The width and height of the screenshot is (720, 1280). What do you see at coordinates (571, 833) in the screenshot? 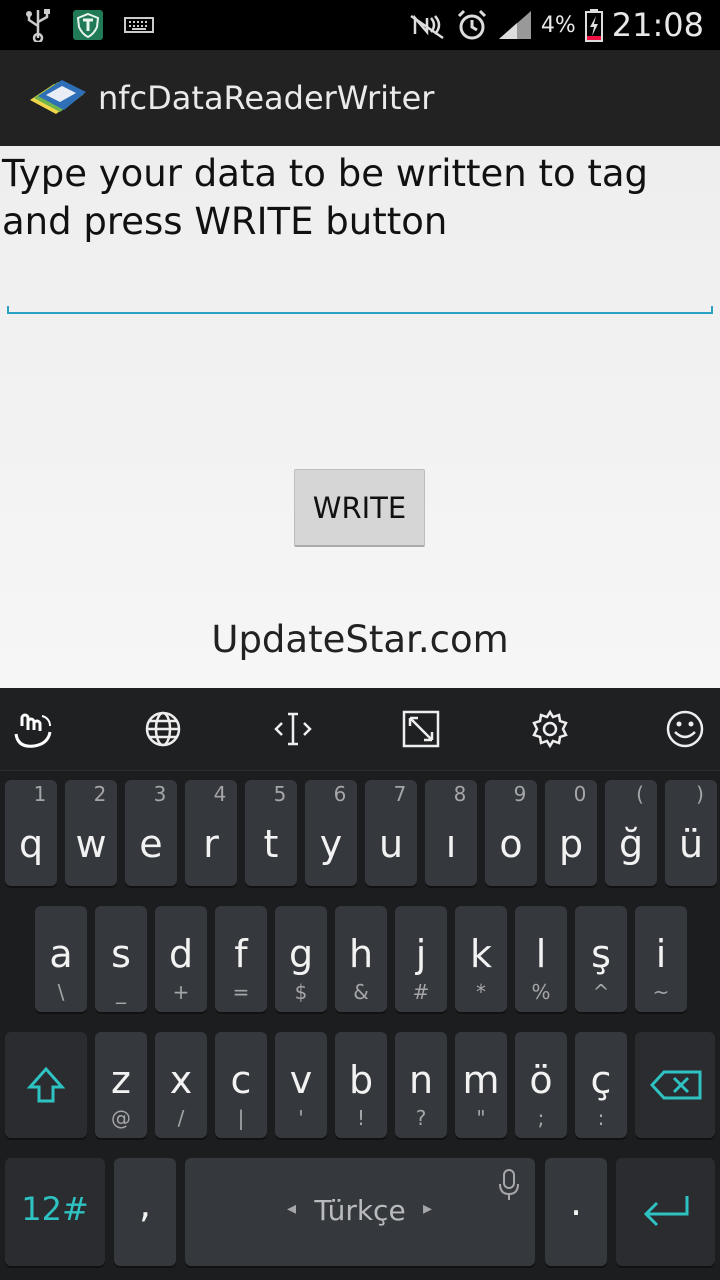
I see `key-p: 0p` at bounding box center [571, 833].